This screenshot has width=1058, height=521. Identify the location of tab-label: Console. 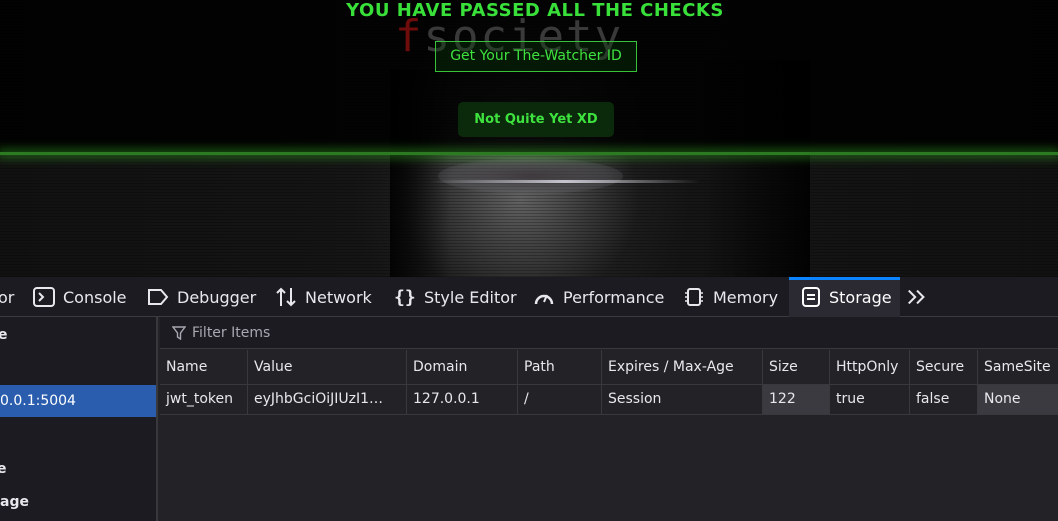
(95, 297).